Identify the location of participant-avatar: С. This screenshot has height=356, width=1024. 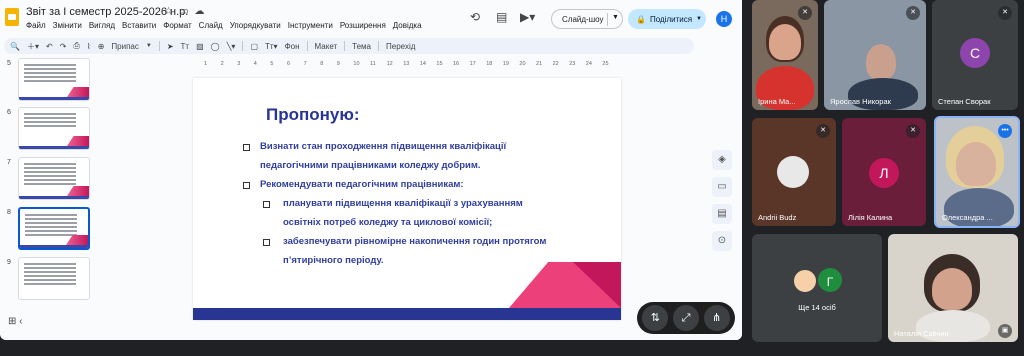
(975, 53).